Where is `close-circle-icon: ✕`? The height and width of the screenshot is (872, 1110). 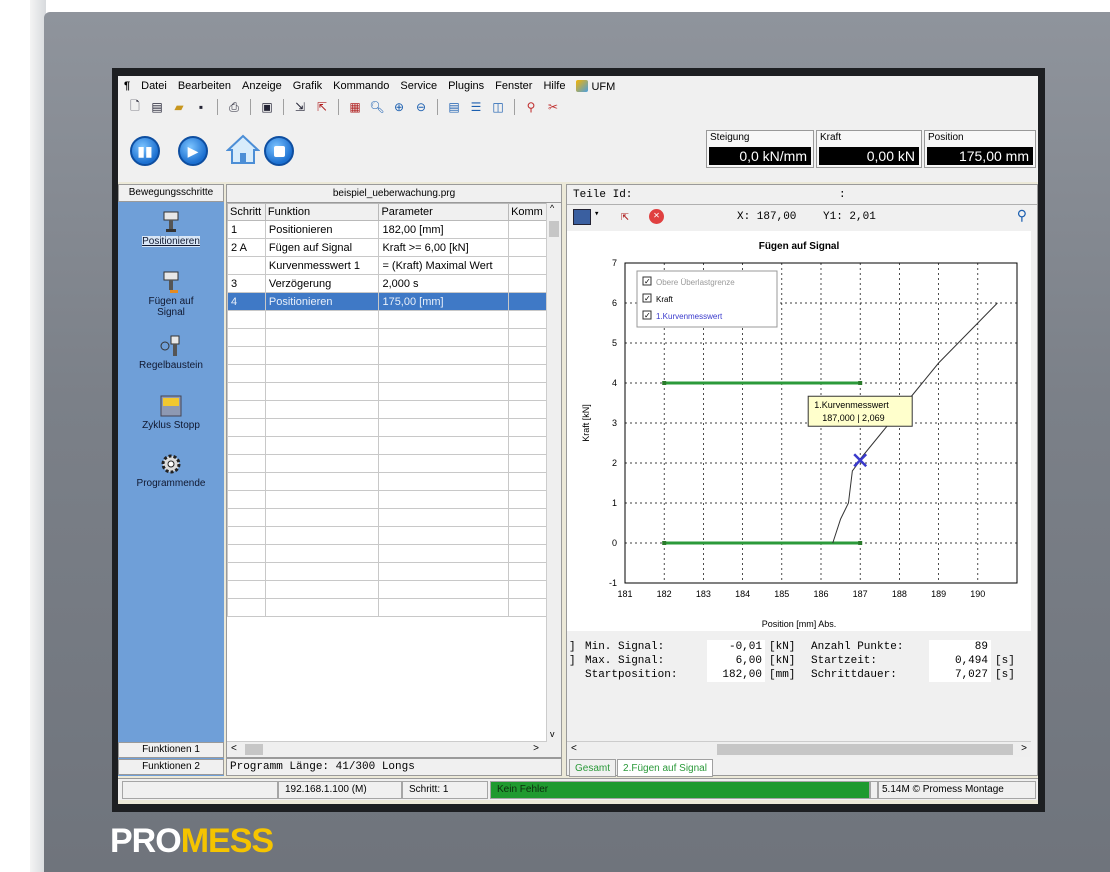
close-circle-icon: ✕ is located at coordinates (656, 216).